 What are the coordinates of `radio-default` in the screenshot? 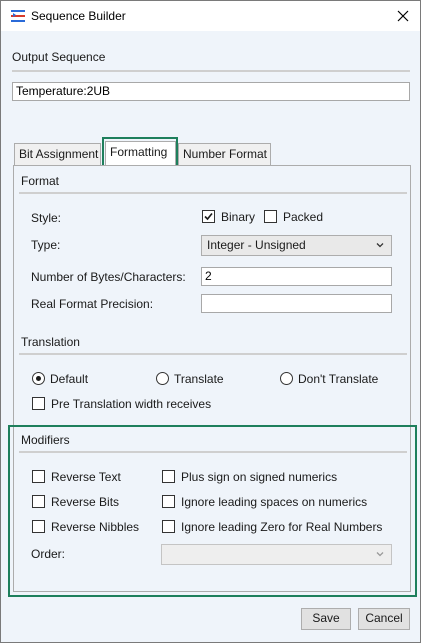 It's located at (38, 378).